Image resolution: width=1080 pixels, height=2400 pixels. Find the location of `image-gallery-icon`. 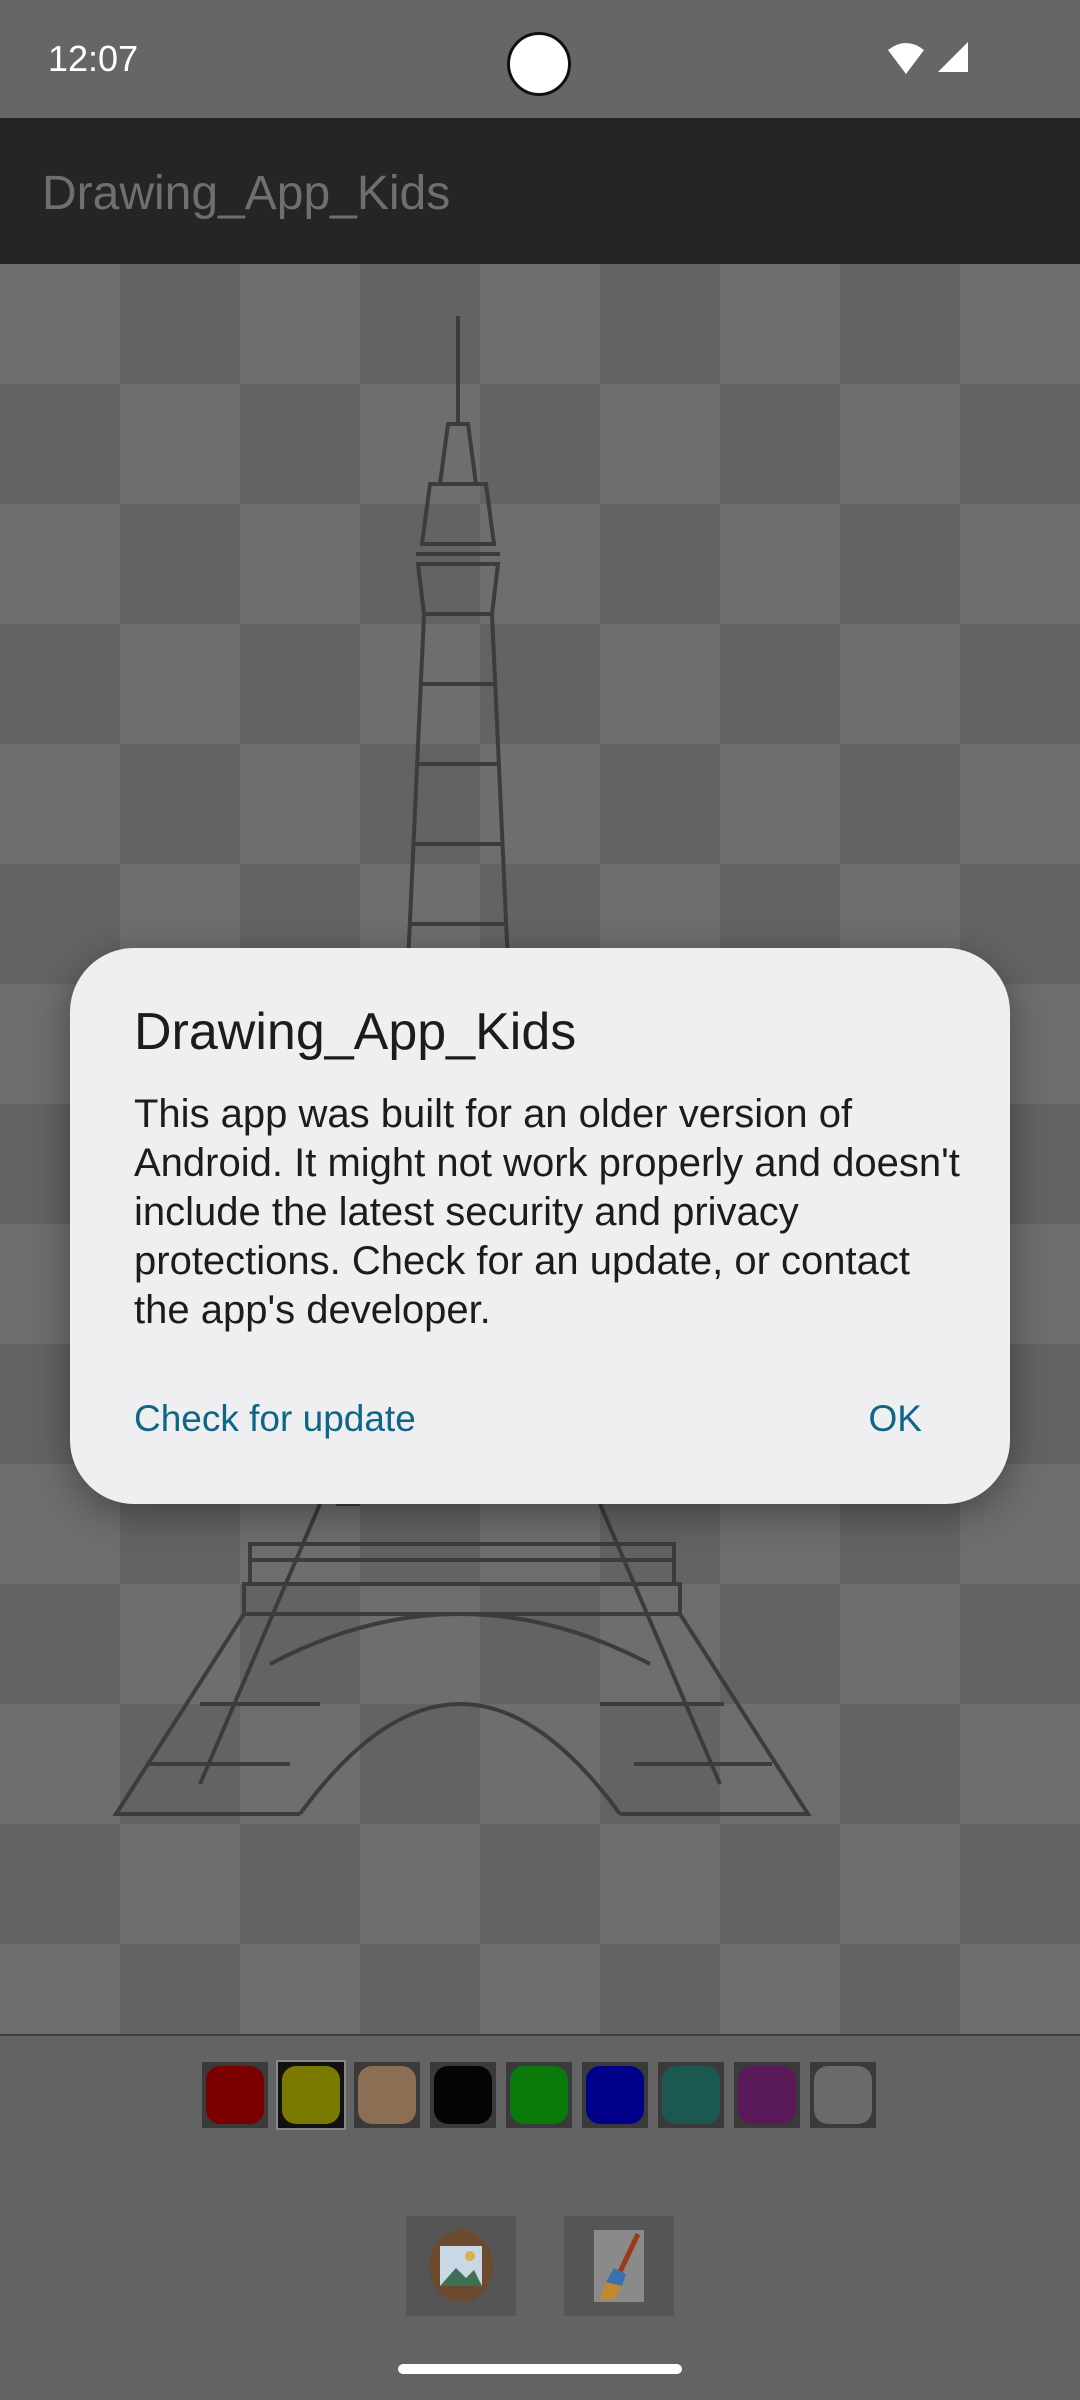

image-gallery-icon is located at coordinates (461, 2266).